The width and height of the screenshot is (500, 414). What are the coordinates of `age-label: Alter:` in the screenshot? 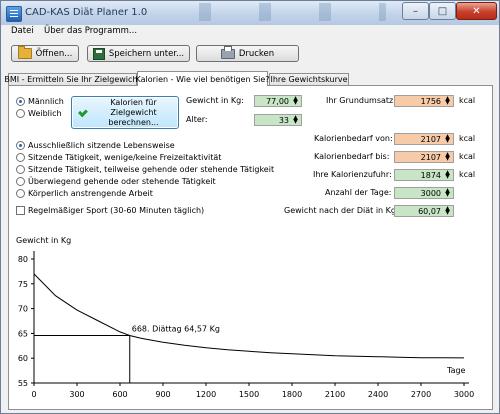 It's located at (197, 119).